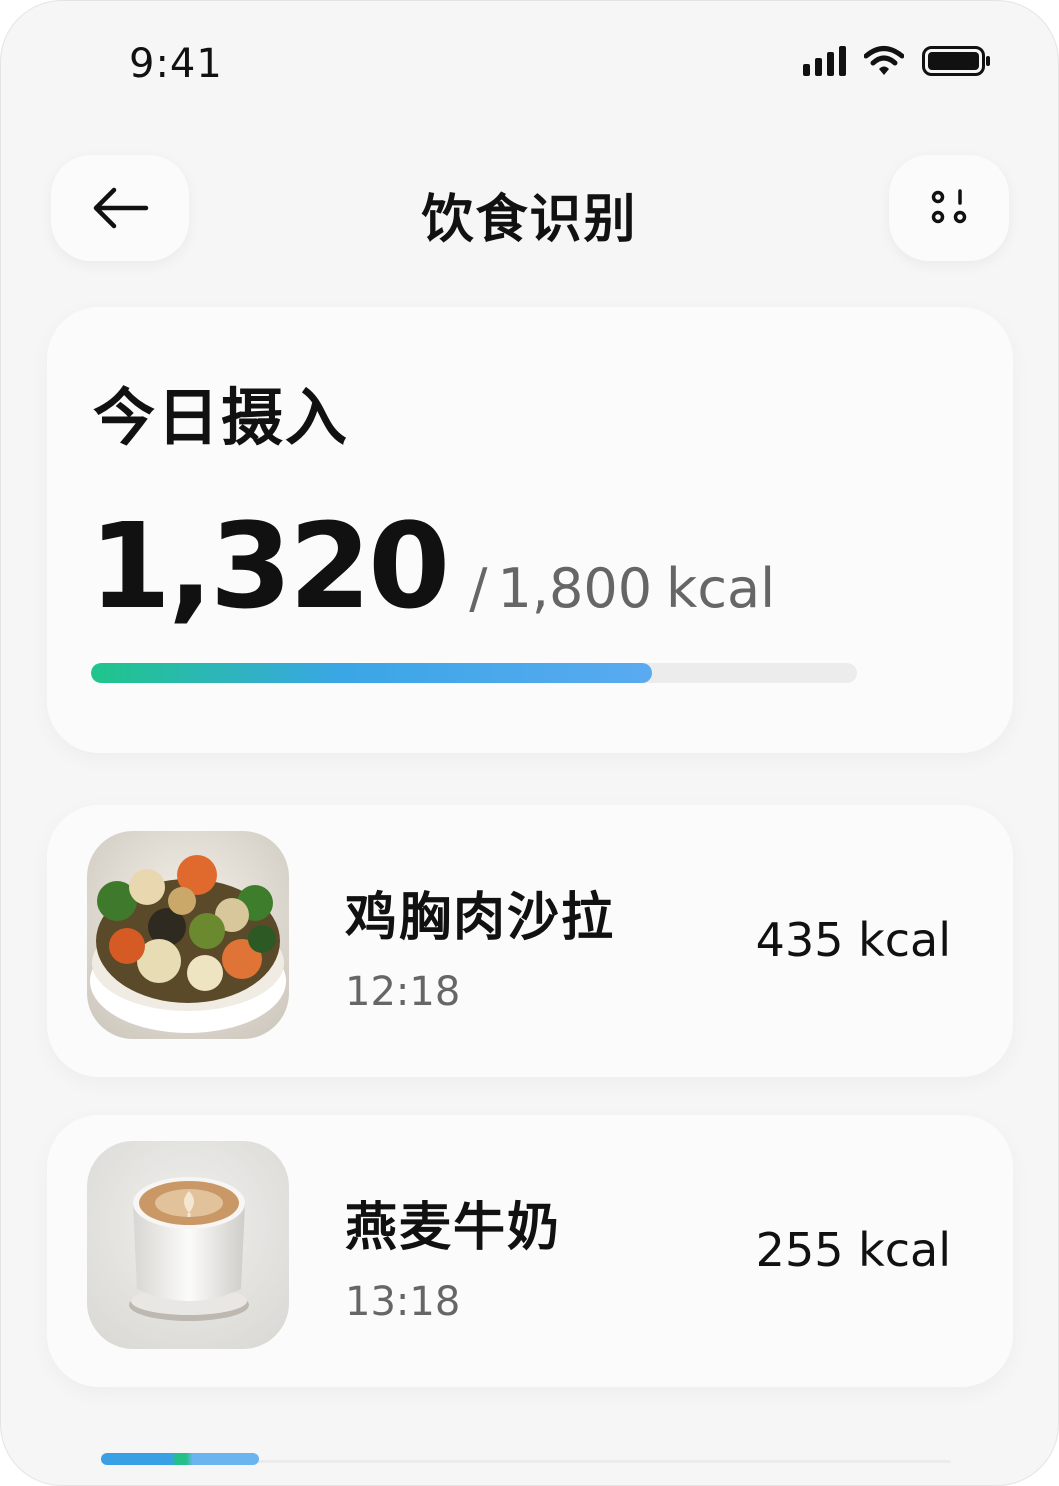 Image resolution: width=1059 pixels, height=1486 pixels. What do you see at coordinates (453, 1228) in the screenshot?
I see `meal-name: 燕麦牛奶` at bounding box center [453, 1228].